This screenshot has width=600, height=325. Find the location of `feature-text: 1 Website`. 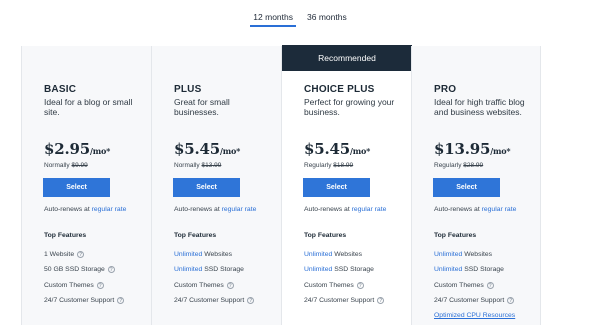

feature-text: 1 Website is located at coordinates (59, 254).